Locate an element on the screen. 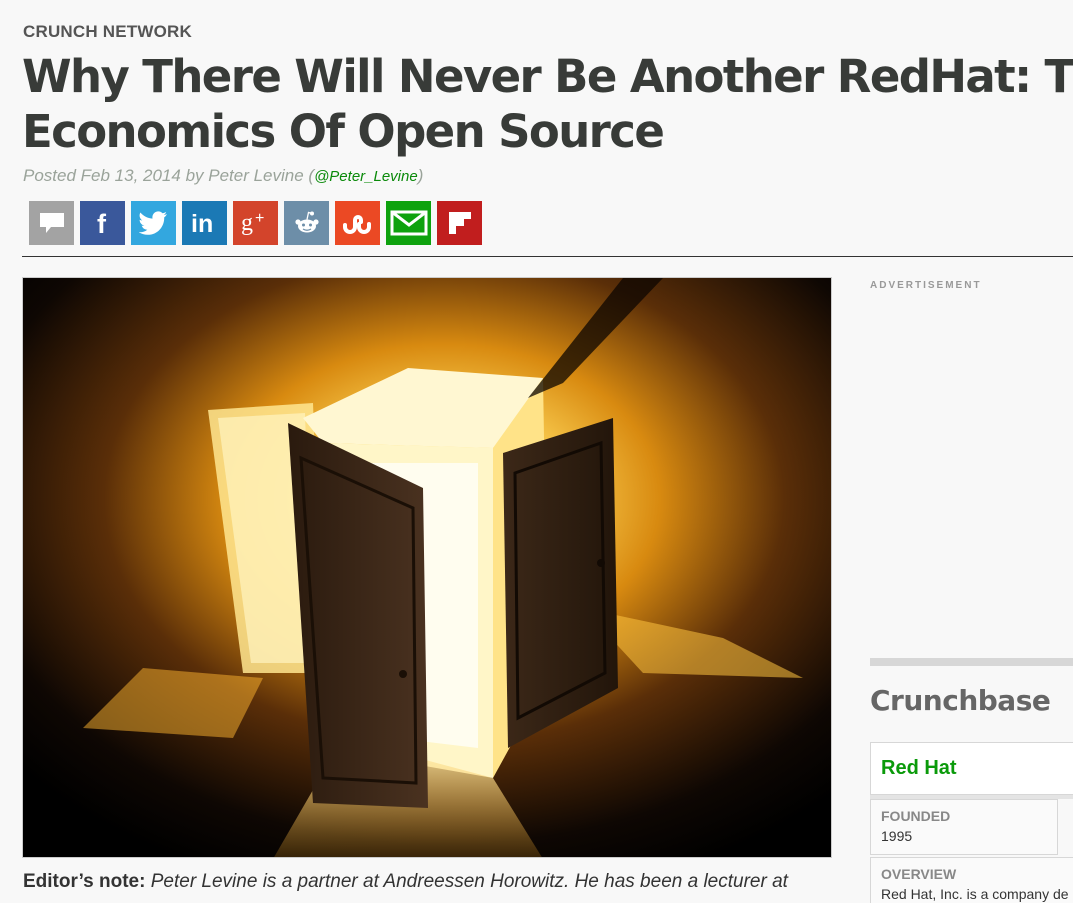  stumbleupon-icon is located at coordinates (356, 224).